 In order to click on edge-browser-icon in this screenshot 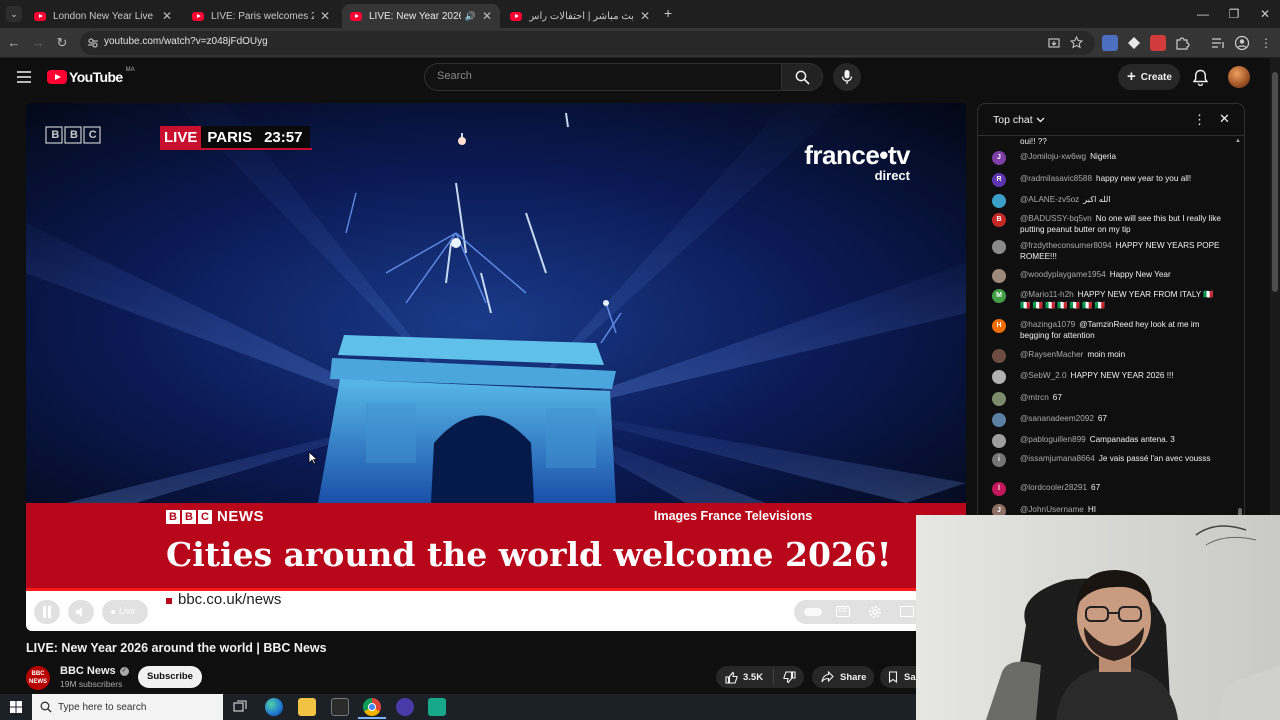, I will do `click(274, 707)`.